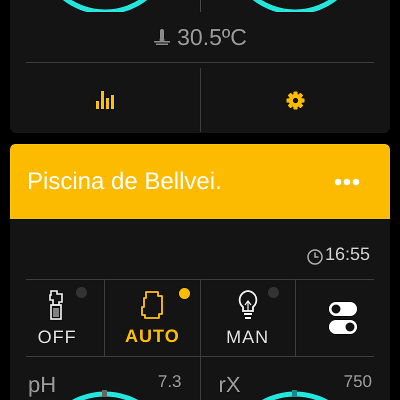 This screenshot has width=400, height=400. What do you see at coordinates (42, 385) in the screenshot?
I see `gauge-label: pH` at bounding box center [42, 385].